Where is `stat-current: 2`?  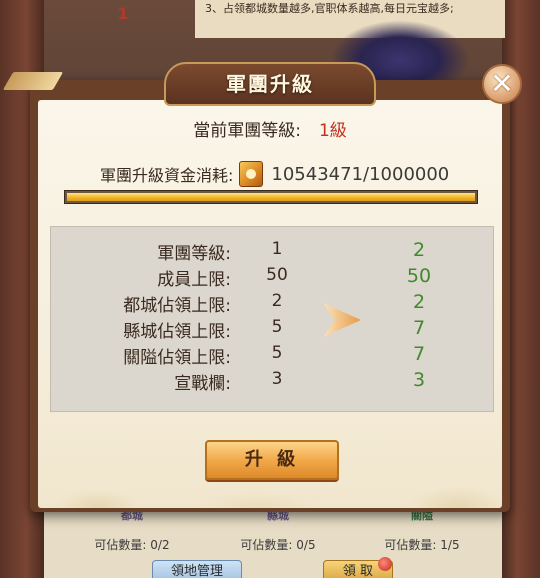 stat-current: 2 is located at coordinates (277, 301).